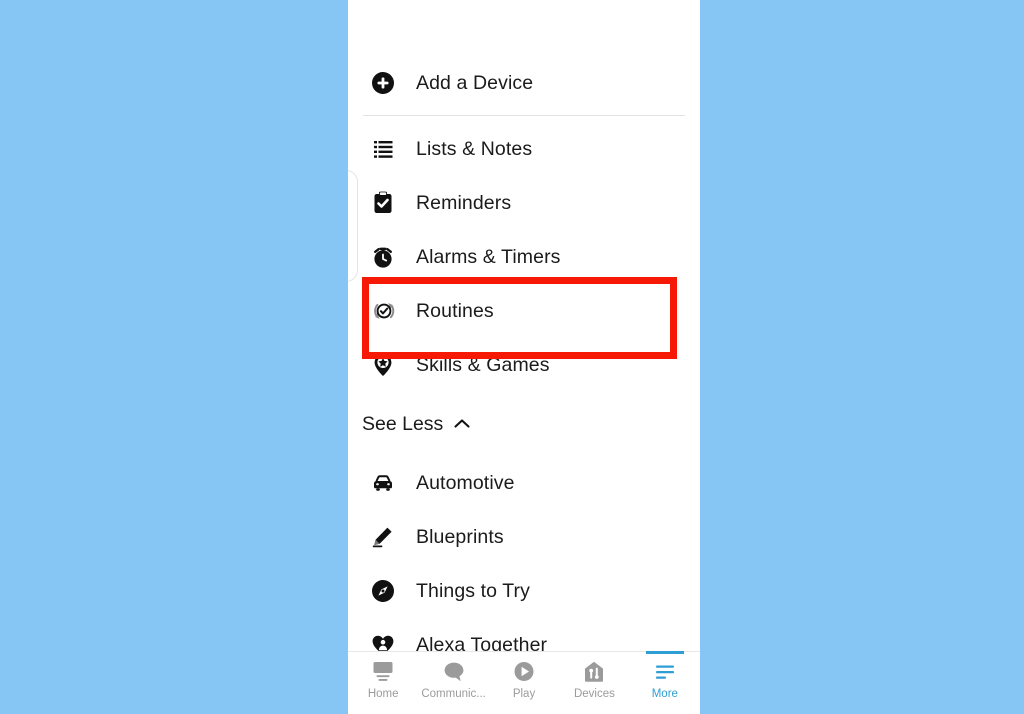 The image size is (1024, 714). What do you see at coordinates (387, 83) in the screenshot?
I see `plus-circle-icon` at bounding box center [387, 83].